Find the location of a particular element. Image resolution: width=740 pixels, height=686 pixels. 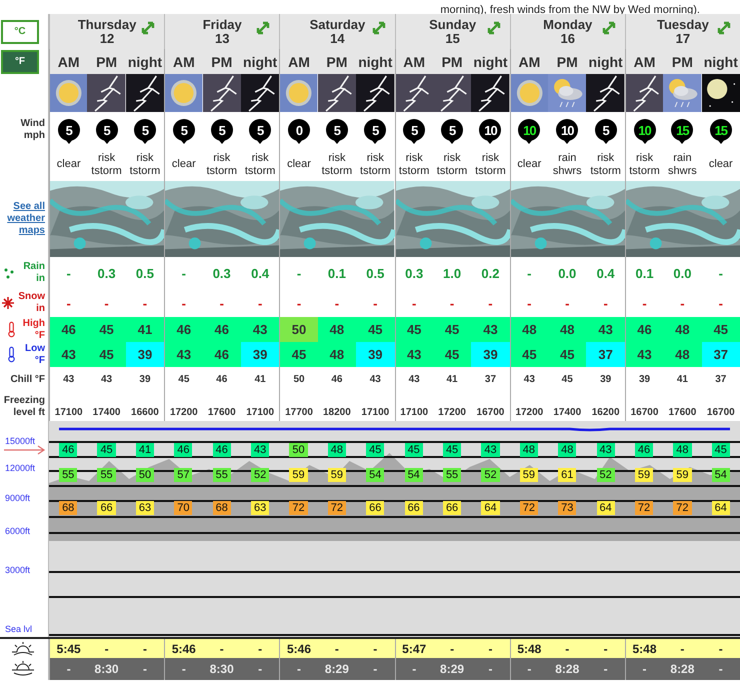

period-label: night is located at coordinates (260, 62).